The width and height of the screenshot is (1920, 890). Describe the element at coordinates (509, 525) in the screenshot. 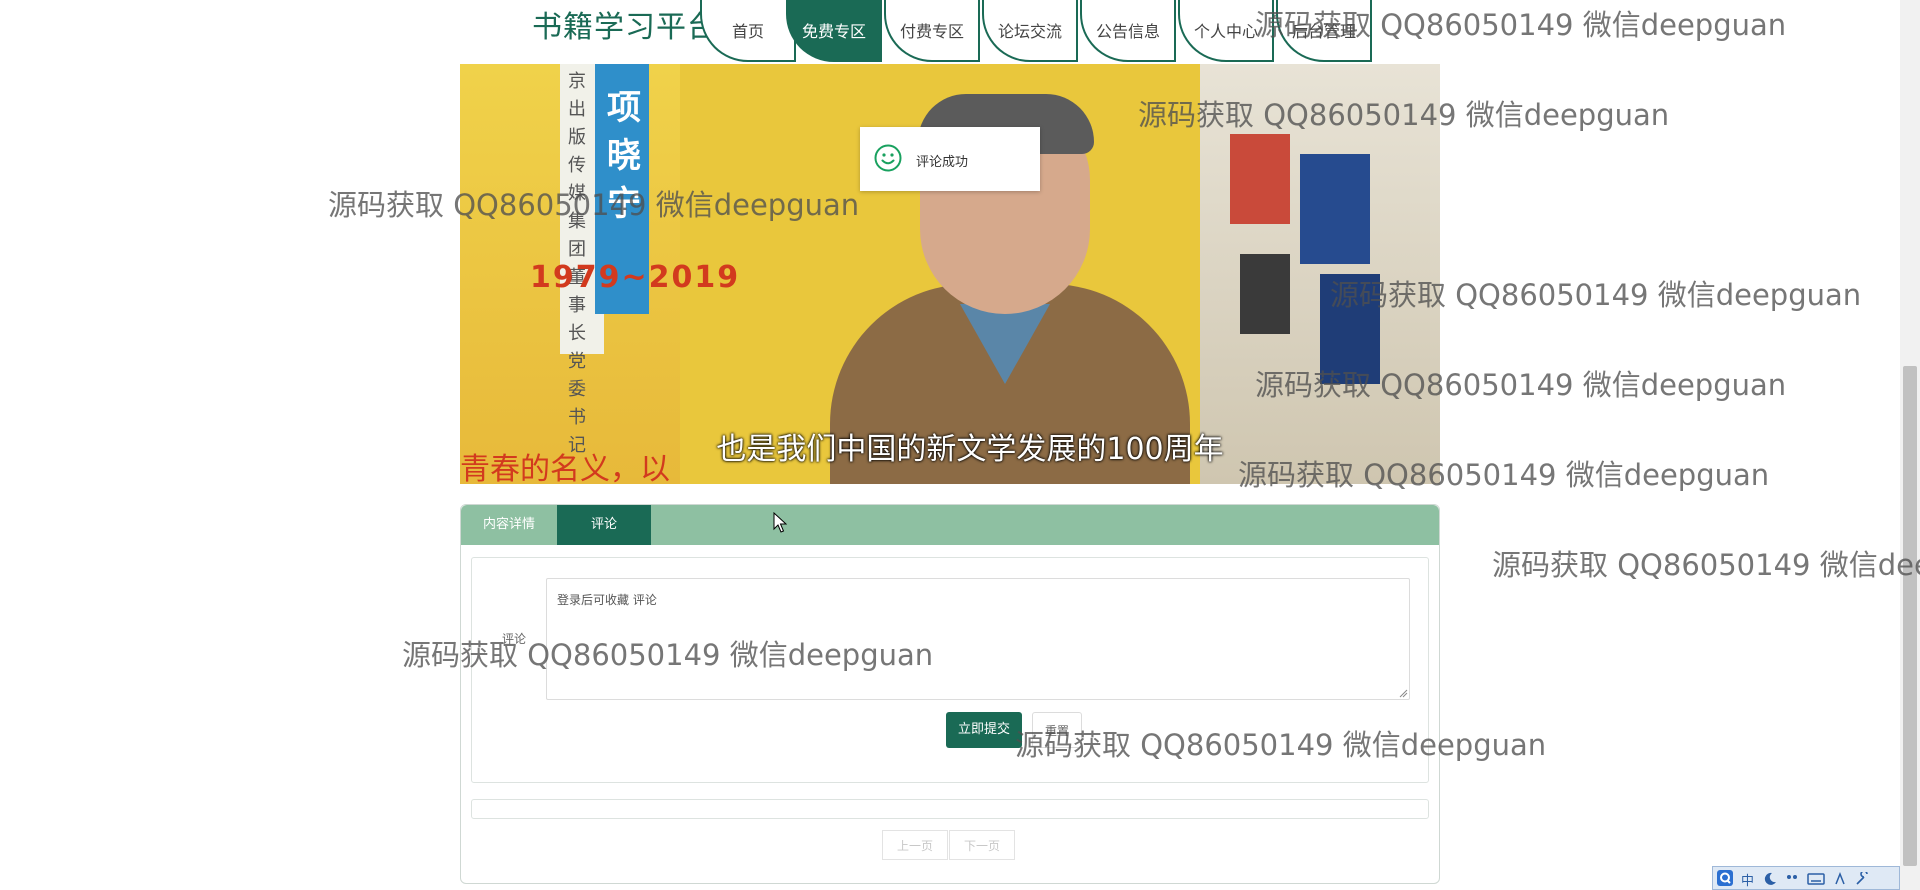

I see `tab-content-details: 内容详情` at that location.